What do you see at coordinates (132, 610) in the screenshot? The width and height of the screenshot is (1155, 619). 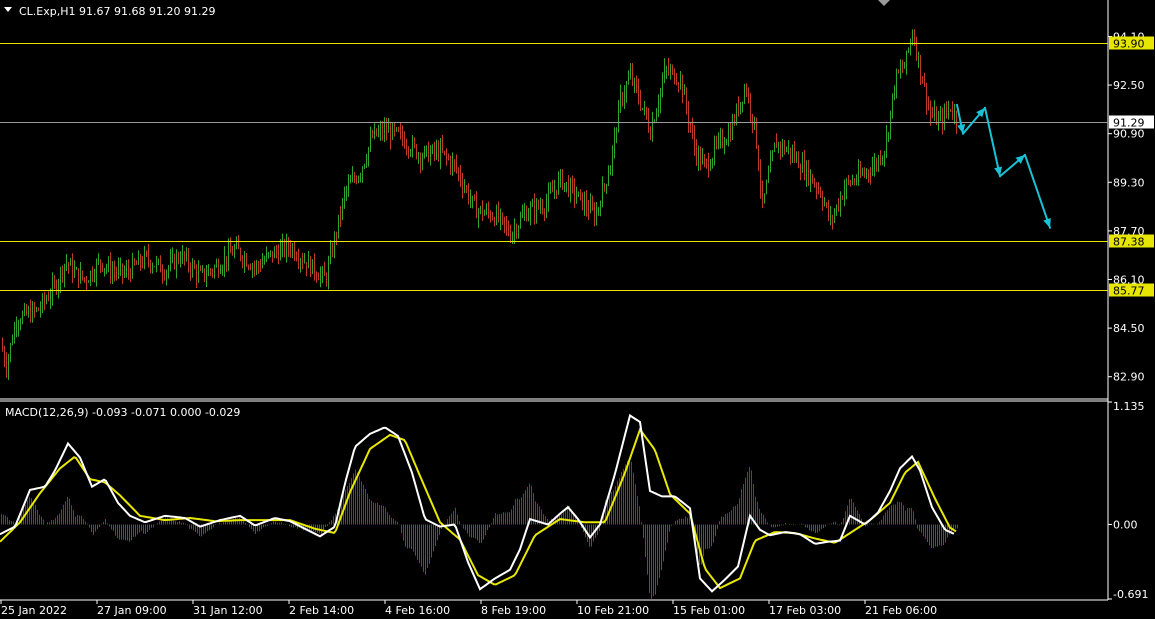 I see `time-axis-label: 27 Jan 09:00` at bounding box center [132, 610].